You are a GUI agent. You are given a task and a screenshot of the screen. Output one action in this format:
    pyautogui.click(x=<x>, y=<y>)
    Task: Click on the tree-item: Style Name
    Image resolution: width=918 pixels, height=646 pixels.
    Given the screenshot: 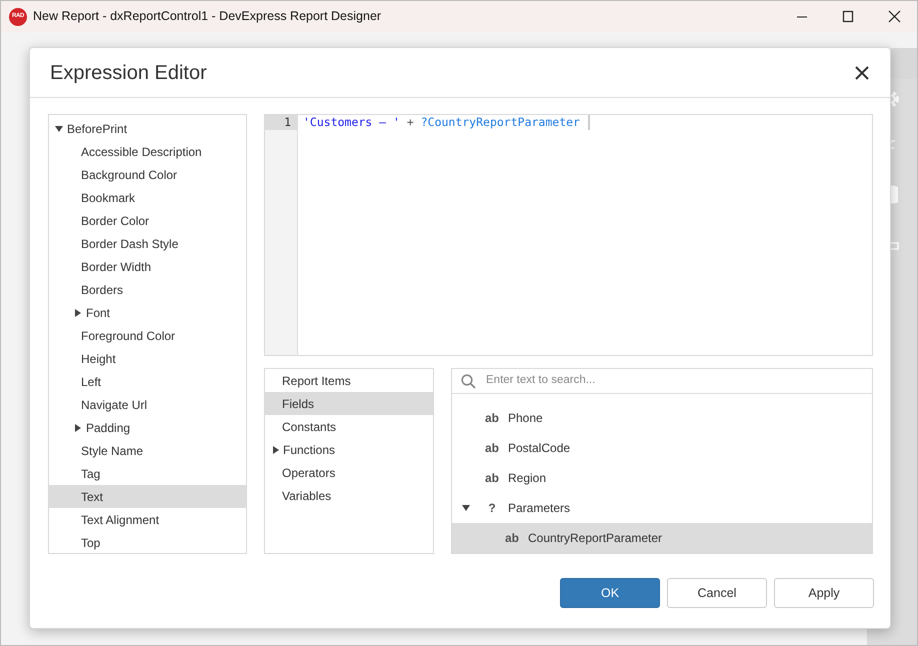 What is the action you would take?
    pyautogui.click(x=147, y=450)
    